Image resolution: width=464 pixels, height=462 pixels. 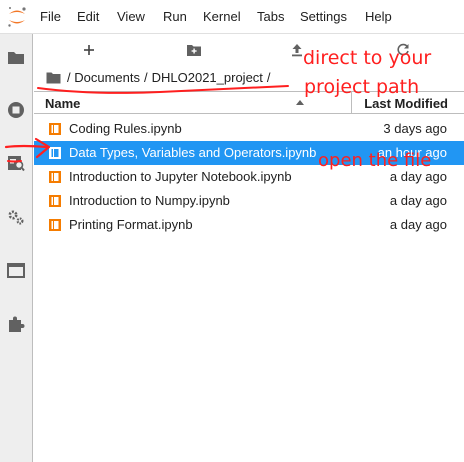 I want to click on property-inspector-icon, so click(x=16, y=164).